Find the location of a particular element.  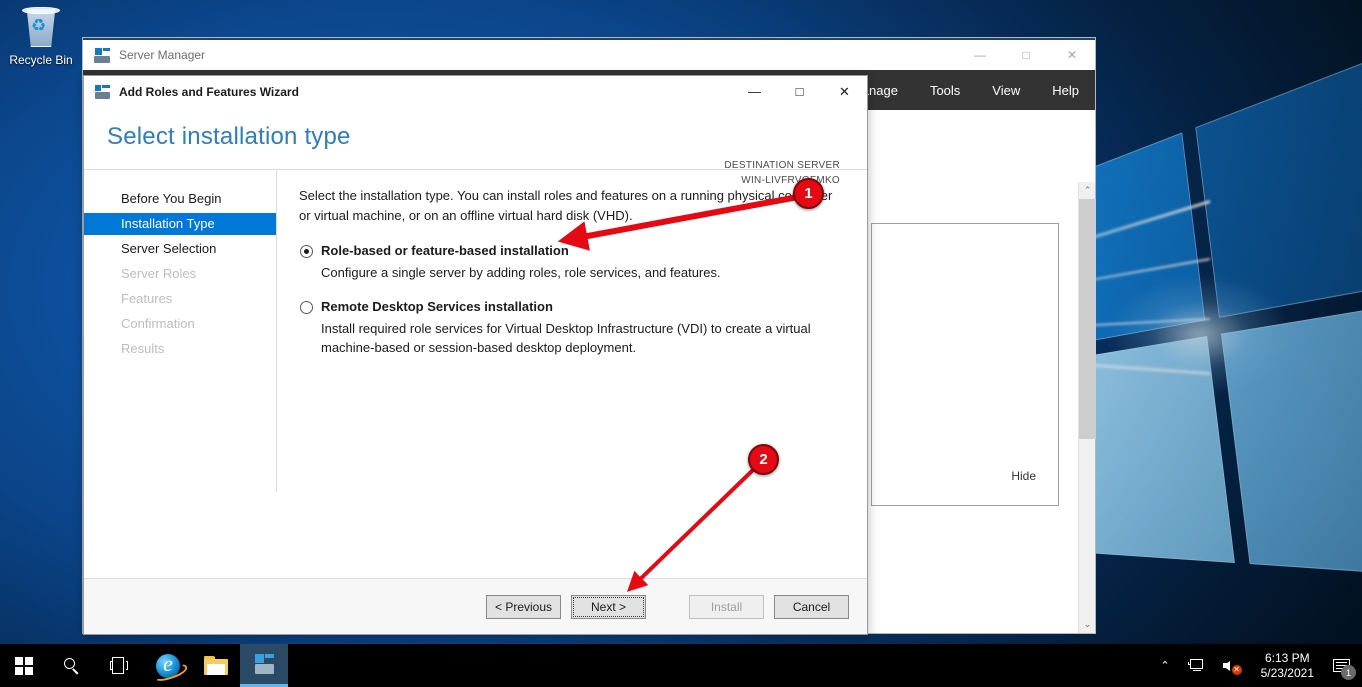

notification-count-badge: 1 is located at coordinates (1348, 672).